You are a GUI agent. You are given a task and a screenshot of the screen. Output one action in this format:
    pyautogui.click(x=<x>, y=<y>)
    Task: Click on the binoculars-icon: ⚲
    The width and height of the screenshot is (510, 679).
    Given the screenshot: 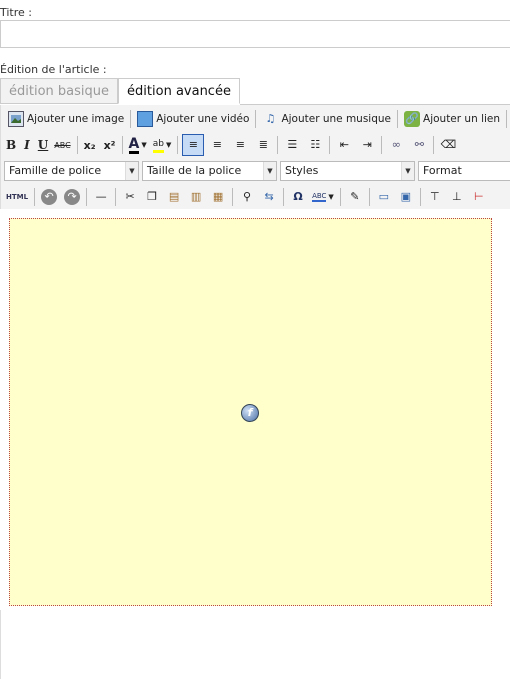 What is the action you would take?
    pyautogui.click(x=247, y=196)
    